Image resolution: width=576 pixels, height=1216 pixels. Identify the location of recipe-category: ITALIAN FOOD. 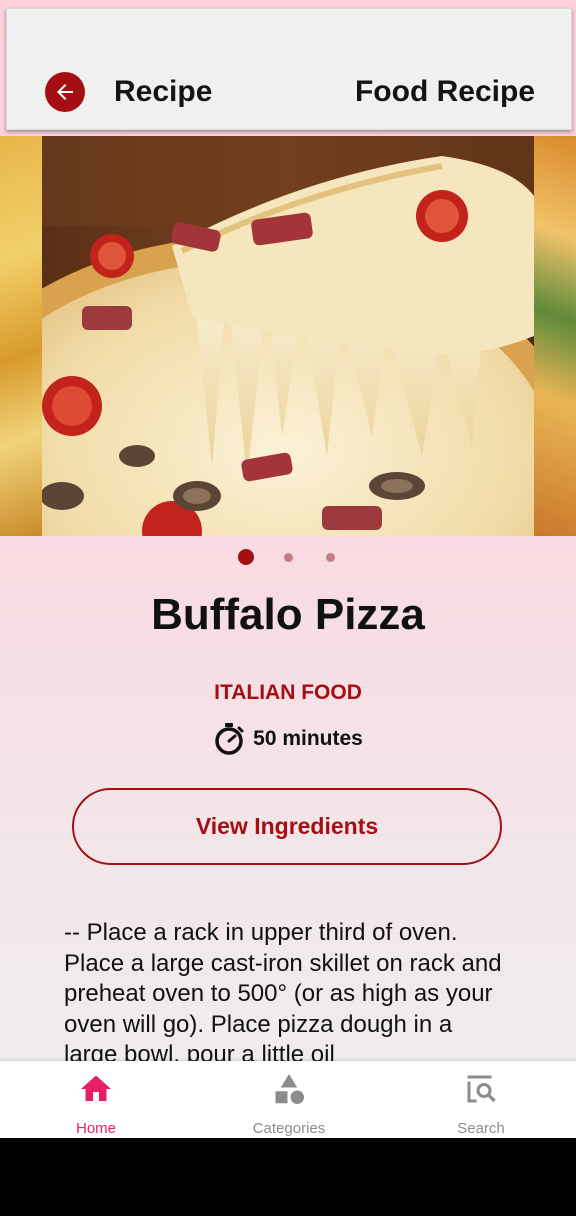
(288, 692).